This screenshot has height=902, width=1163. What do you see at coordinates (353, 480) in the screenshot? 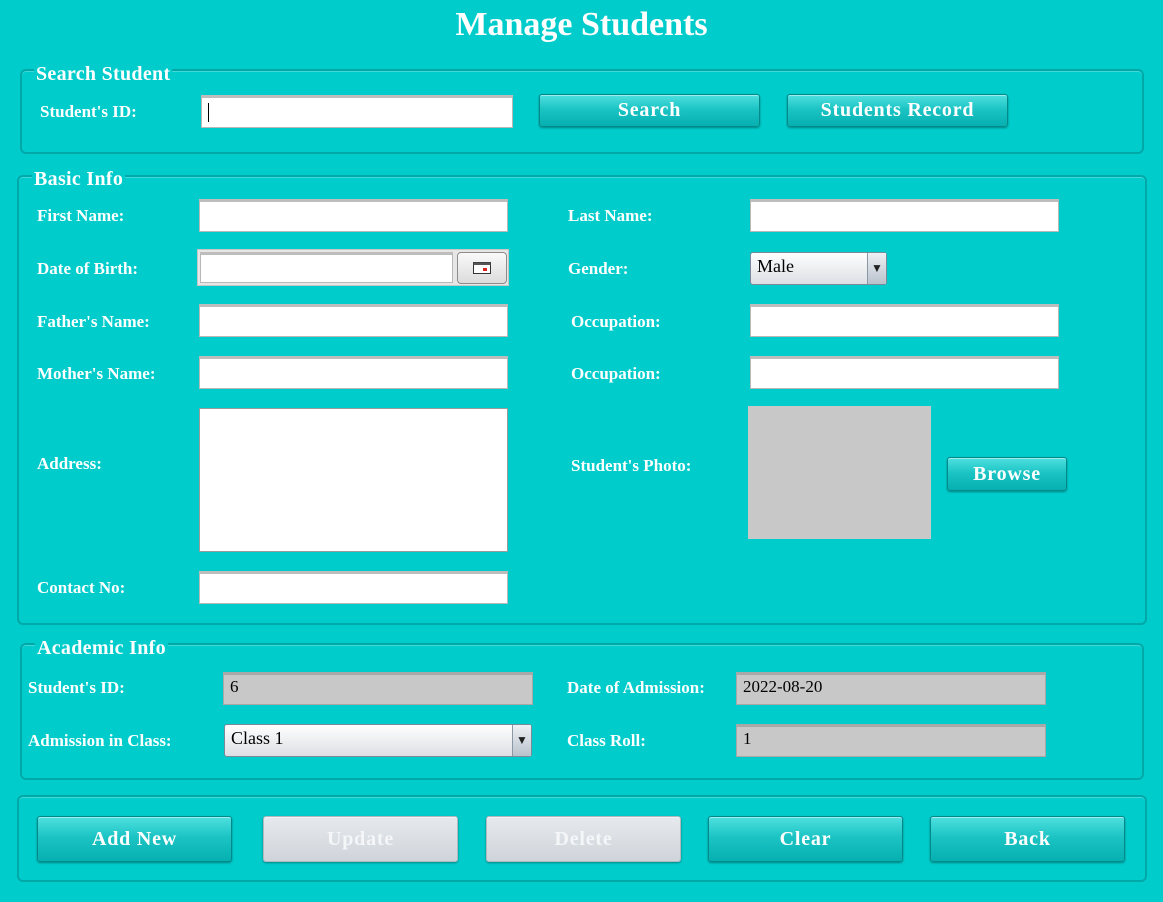
I see `address-textarea` at bounding box center [353, 480].